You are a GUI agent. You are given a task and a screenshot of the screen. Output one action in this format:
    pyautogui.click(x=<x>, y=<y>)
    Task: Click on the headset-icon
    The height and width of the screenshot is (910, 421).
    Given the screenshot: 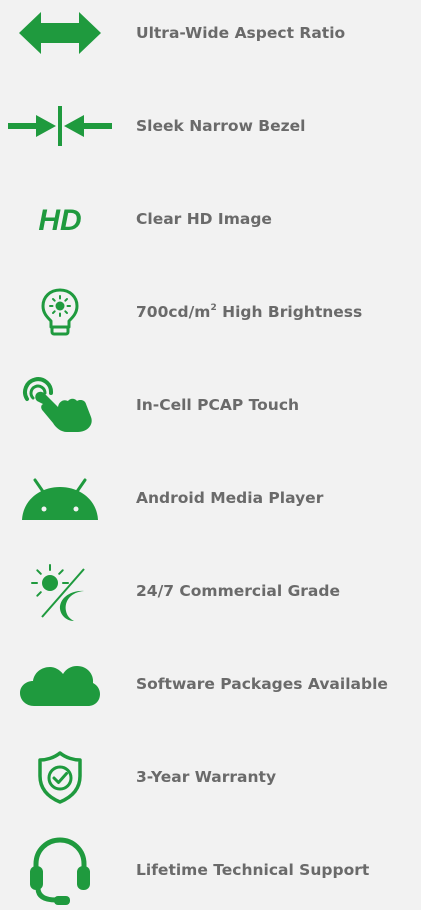 What is the action you would take?
    pyautogui.click(x=60, y=870)
    